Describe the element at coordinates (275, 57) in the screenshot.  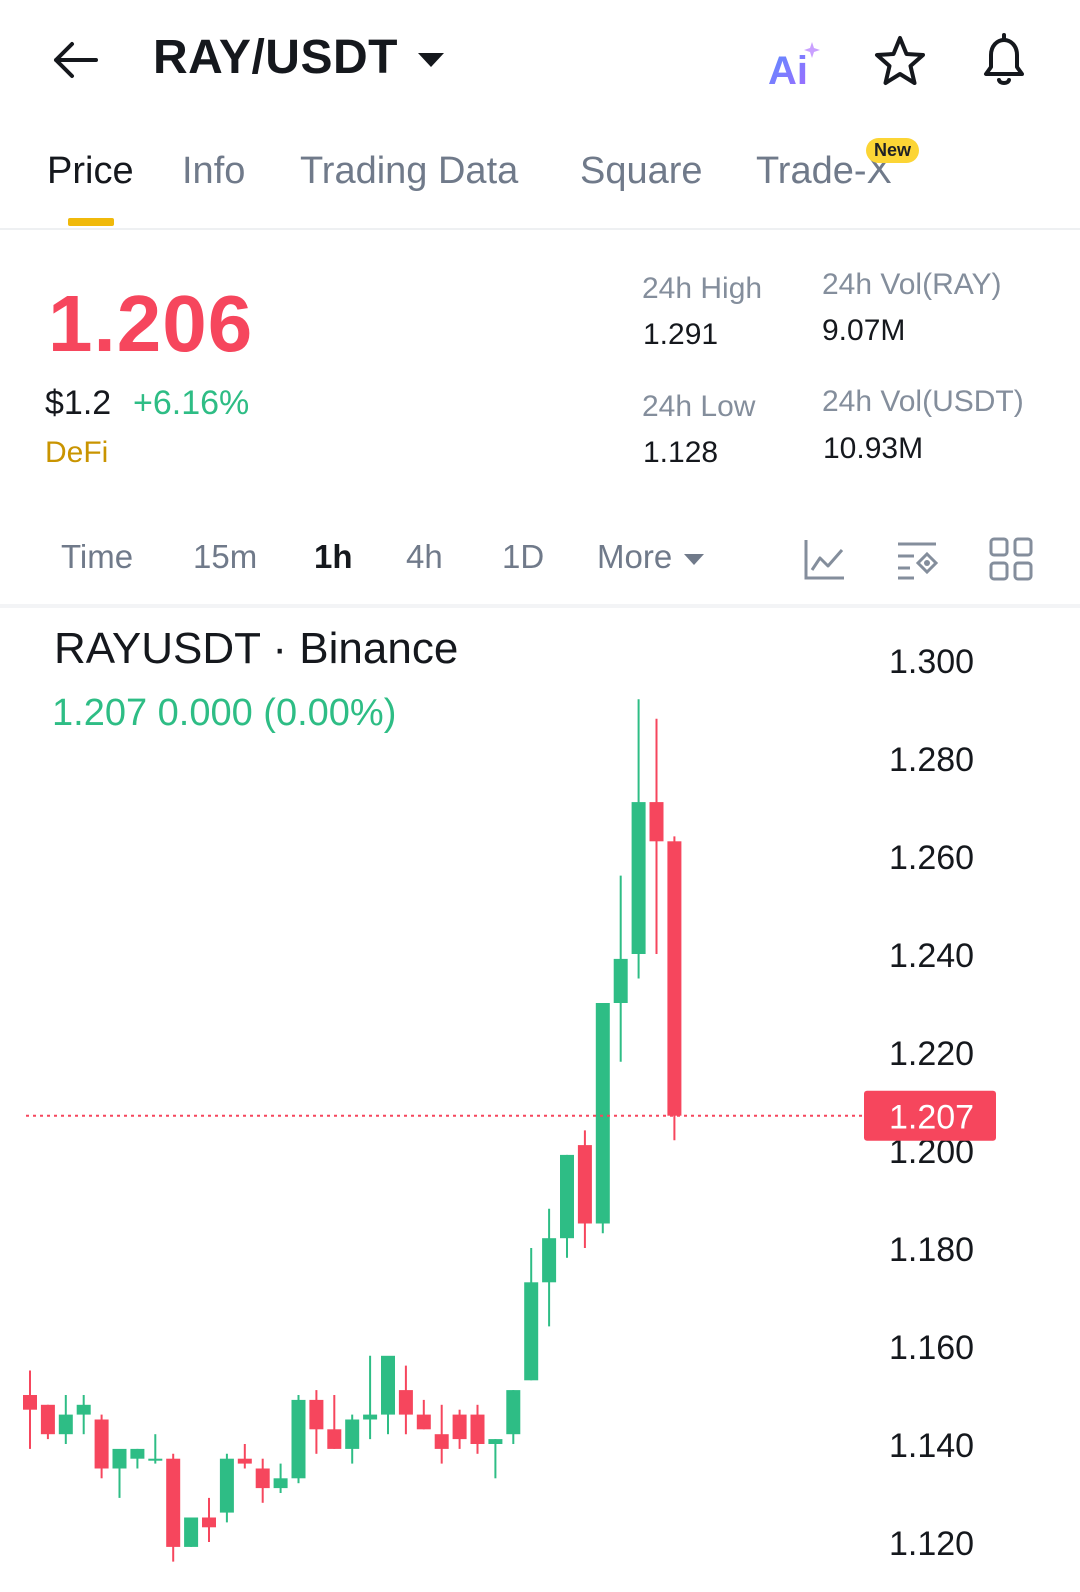
I see `pair-title: RAY/USDT` at that location.